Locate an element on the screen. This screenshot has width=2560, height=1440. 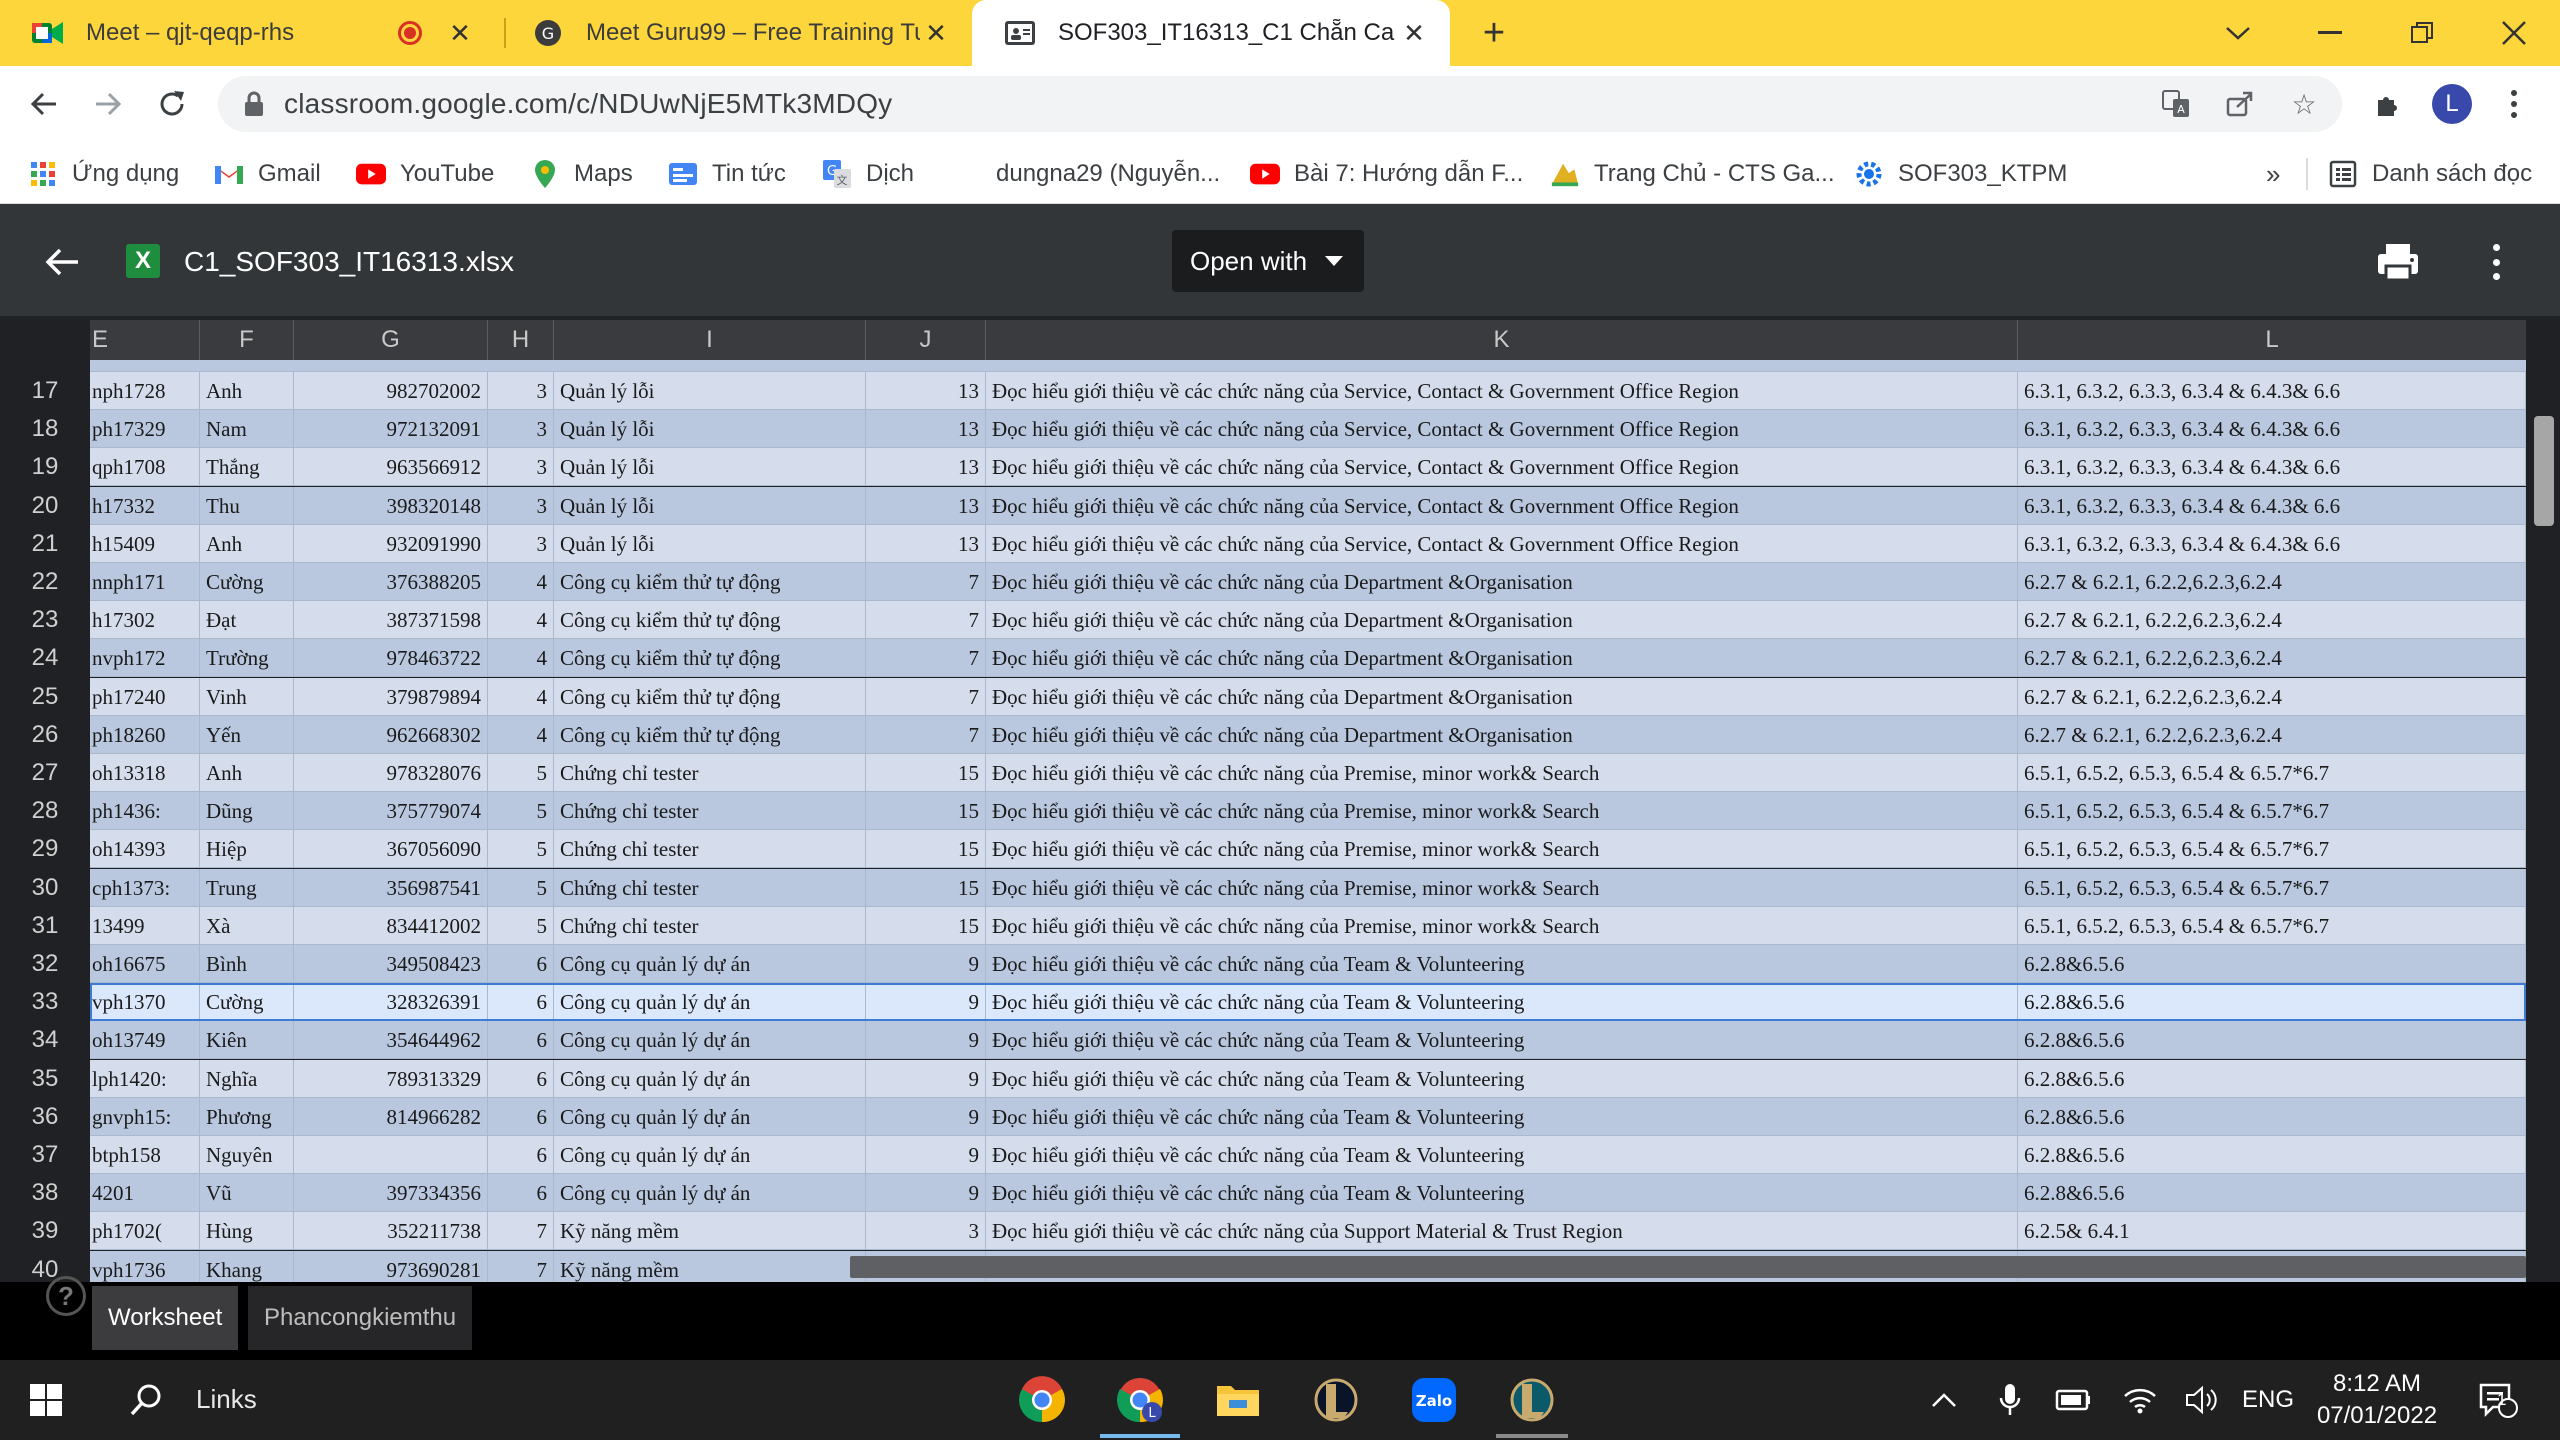
cell-f: Thắng is located at coordinates (247, 467).